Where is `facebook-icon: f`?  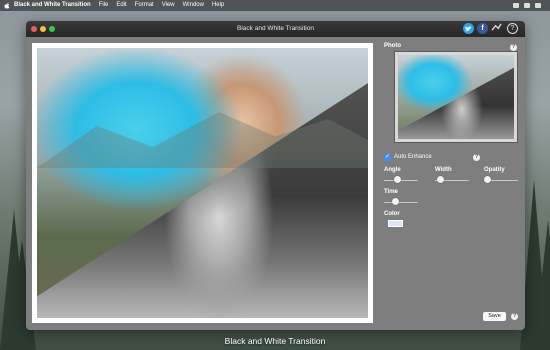 facebook-icon: f is located at coordinates (482, 28).